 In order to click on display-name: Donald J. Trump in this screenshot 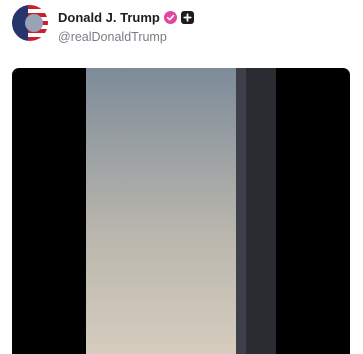, I will do `click(109, 17)`.